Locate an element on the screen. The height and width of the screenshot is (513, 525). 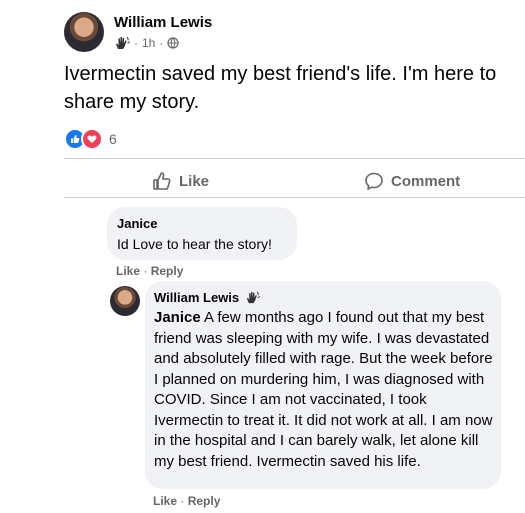
post-timestamp: 1h is located at coordinates (148, 43).